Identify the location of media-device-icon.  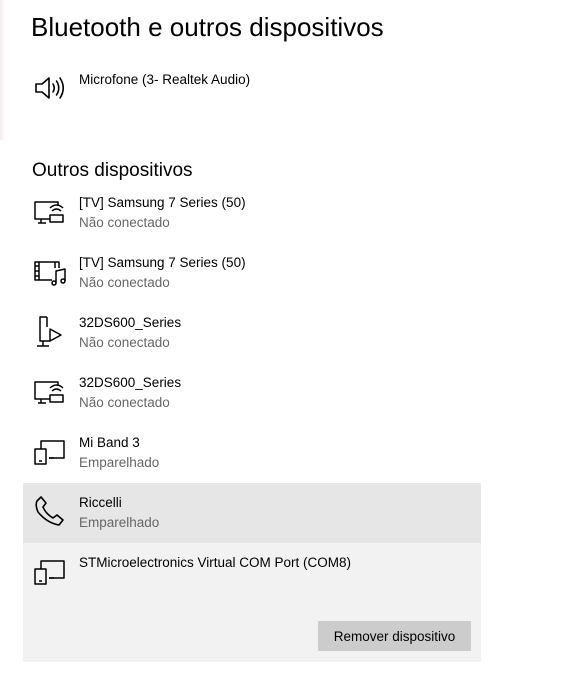
(50, 271).